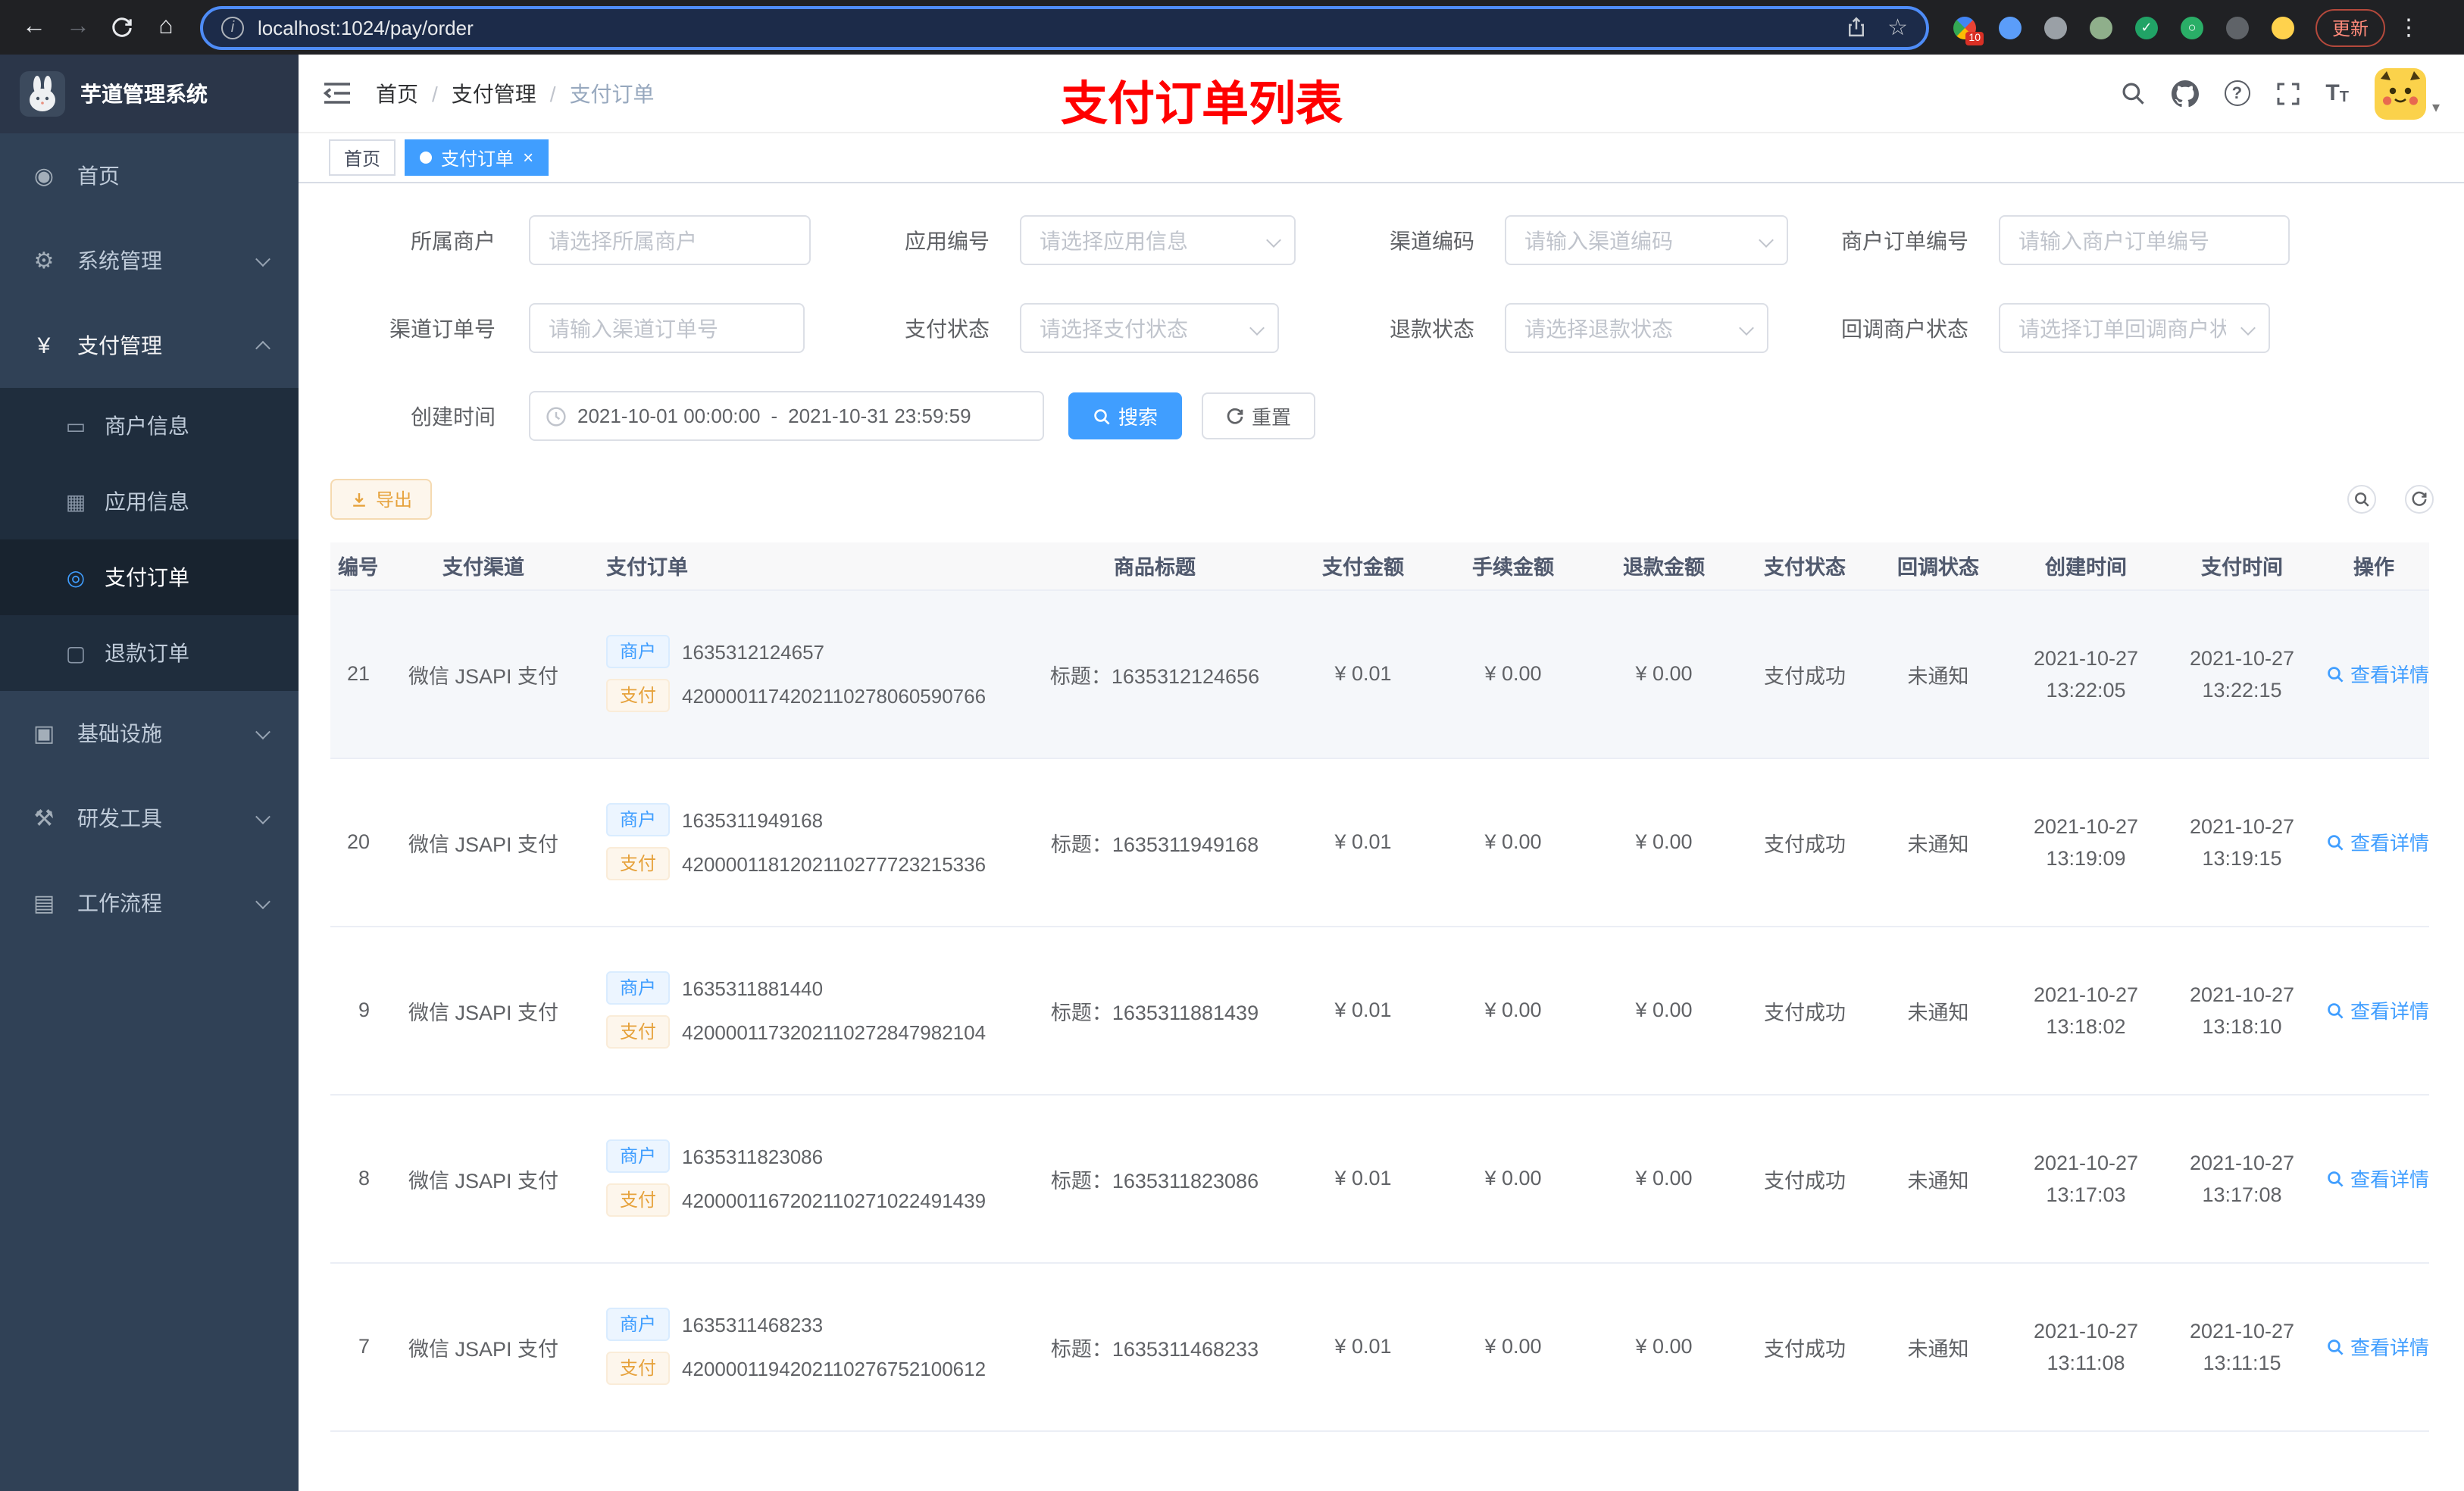 This screenshot has width=2464, height=1491. Describe the element at coordinates (232, 27) in the screenshot. I see `site-info-icon: i` at that location.